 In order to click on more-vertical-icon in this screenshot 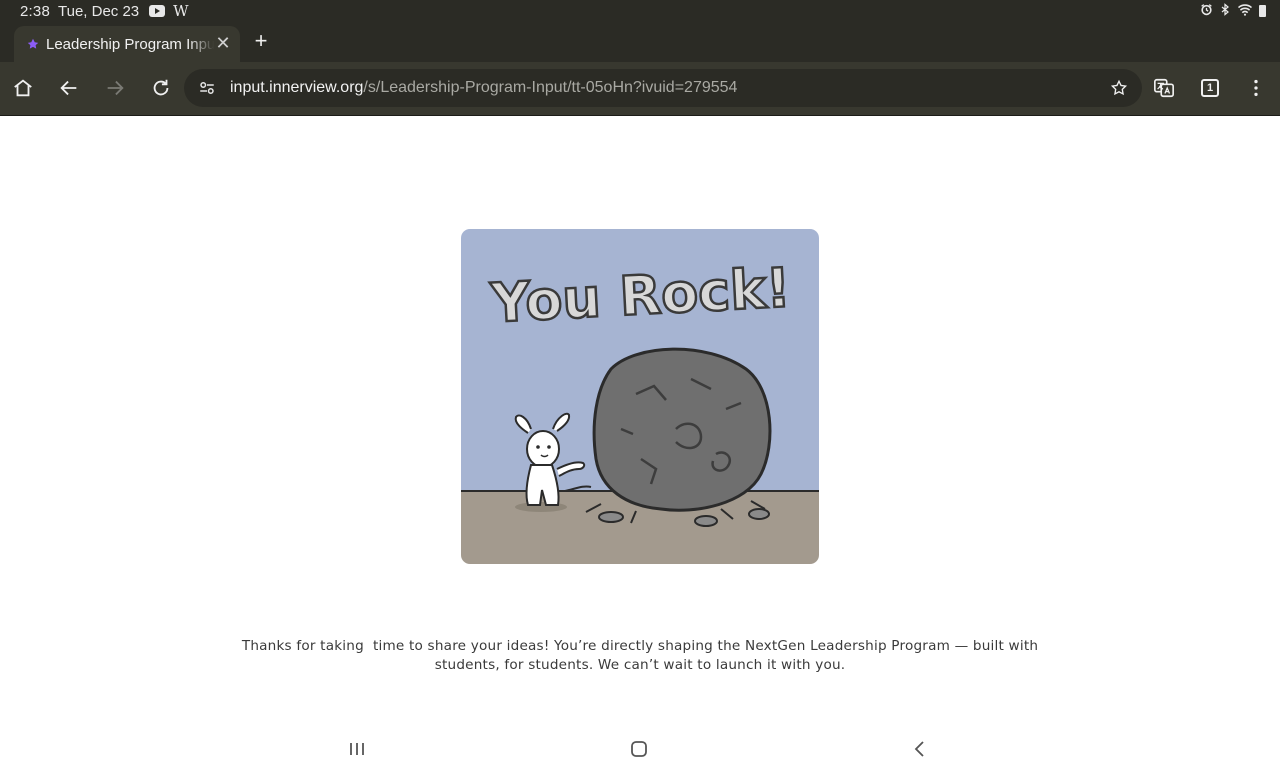, I will do `click(1256, 88)`.